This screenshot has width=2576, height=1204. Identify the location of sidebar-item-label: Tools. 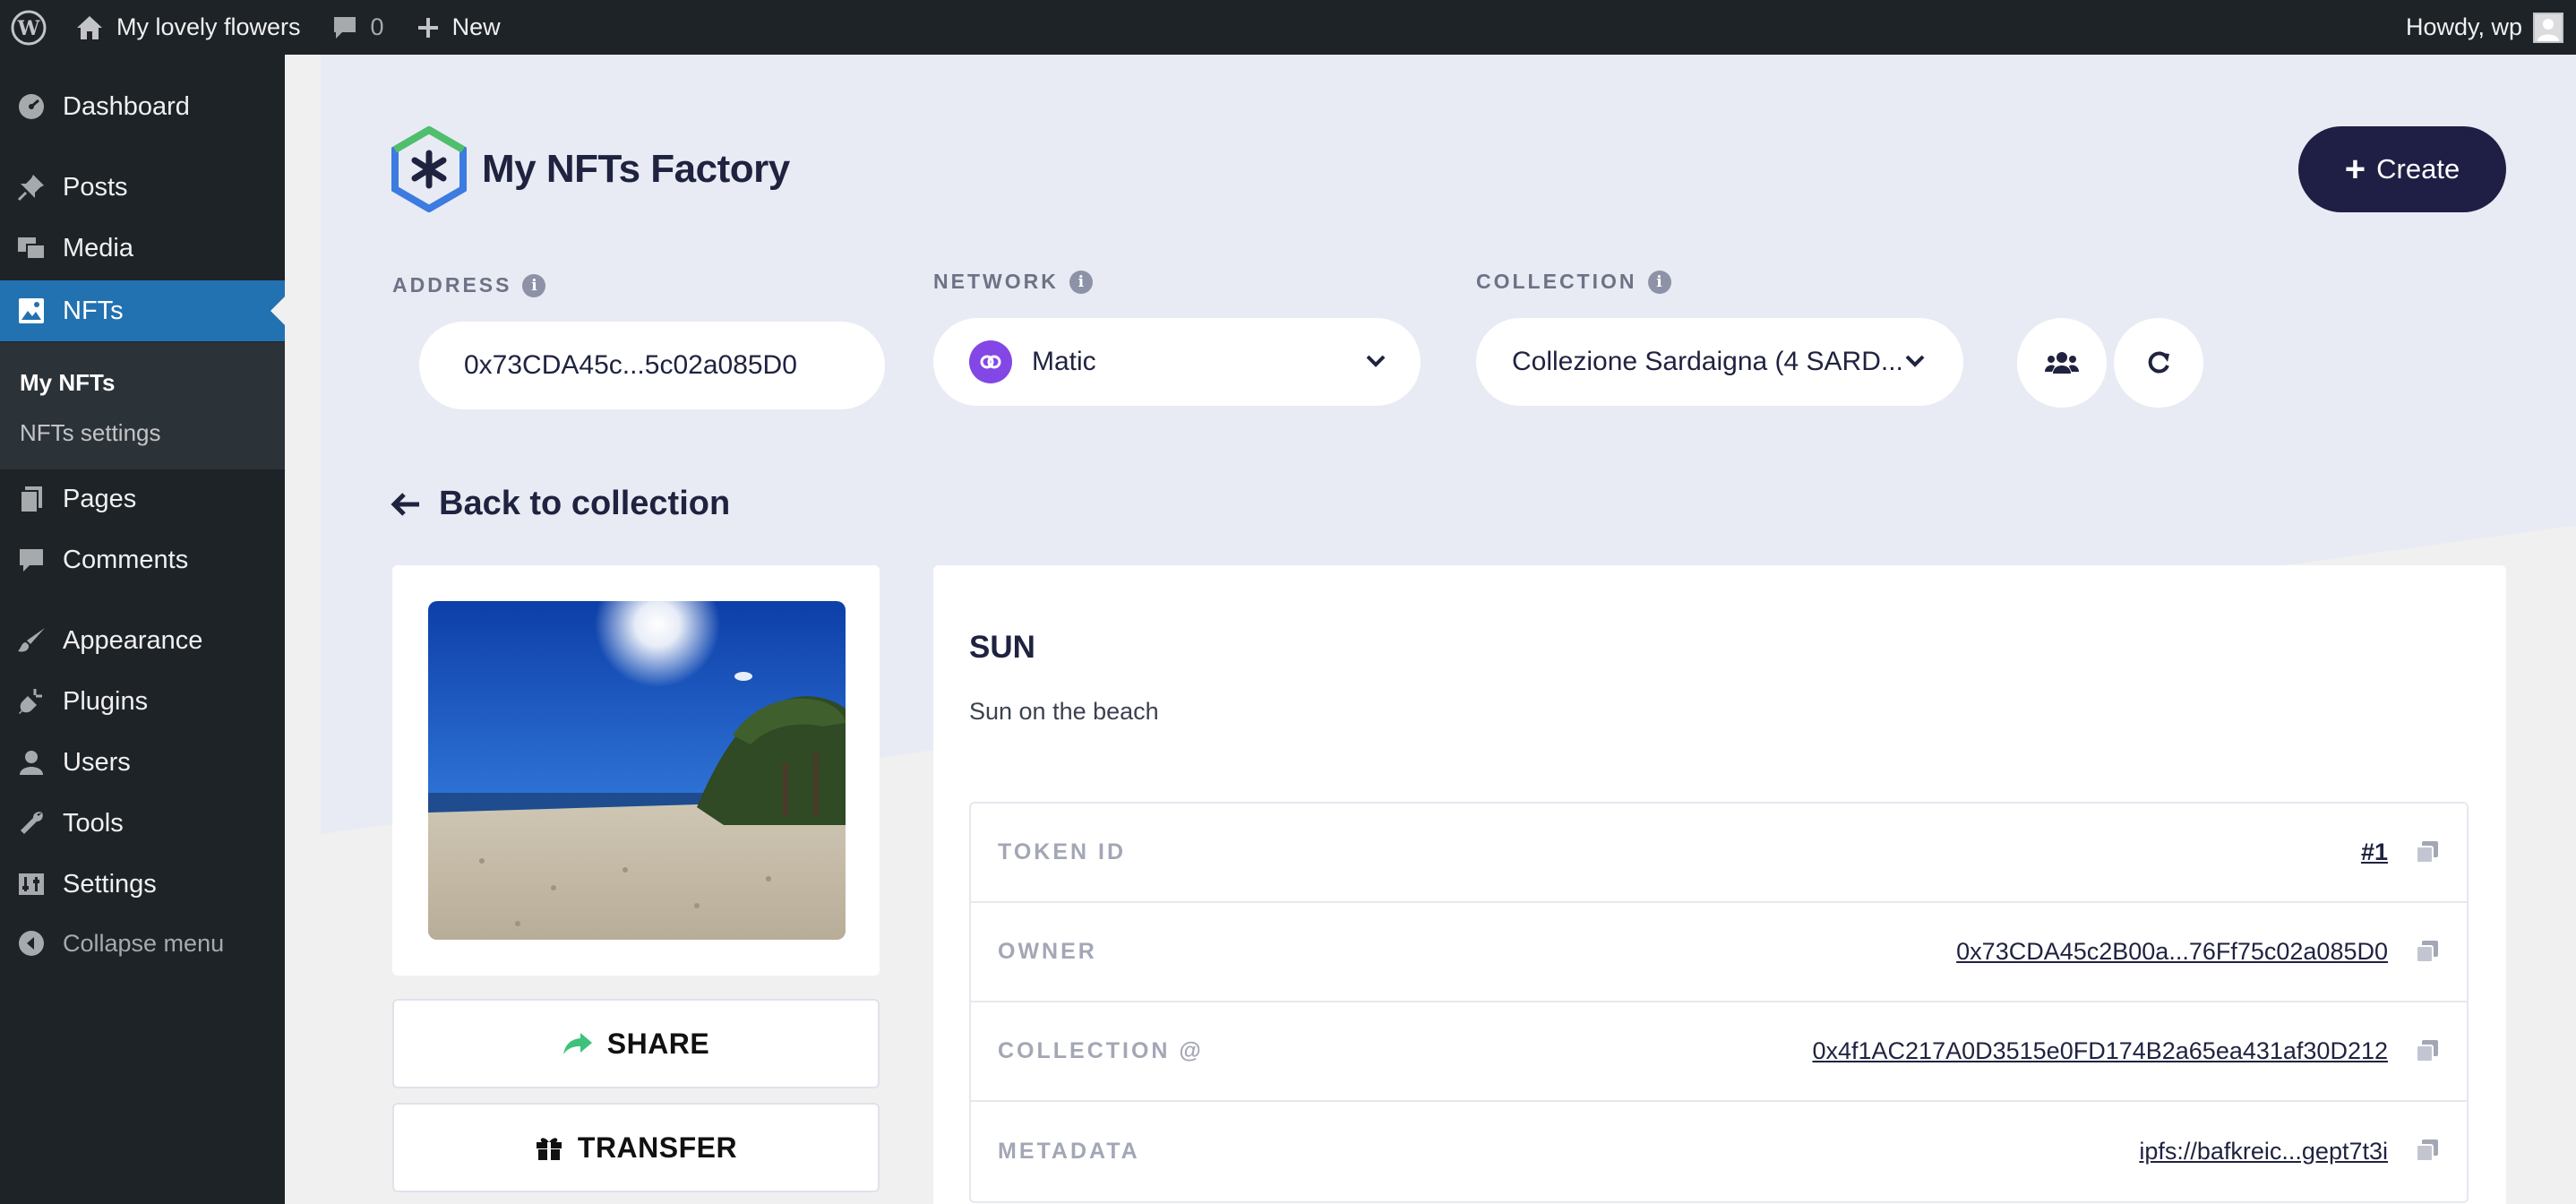
(93, 823).